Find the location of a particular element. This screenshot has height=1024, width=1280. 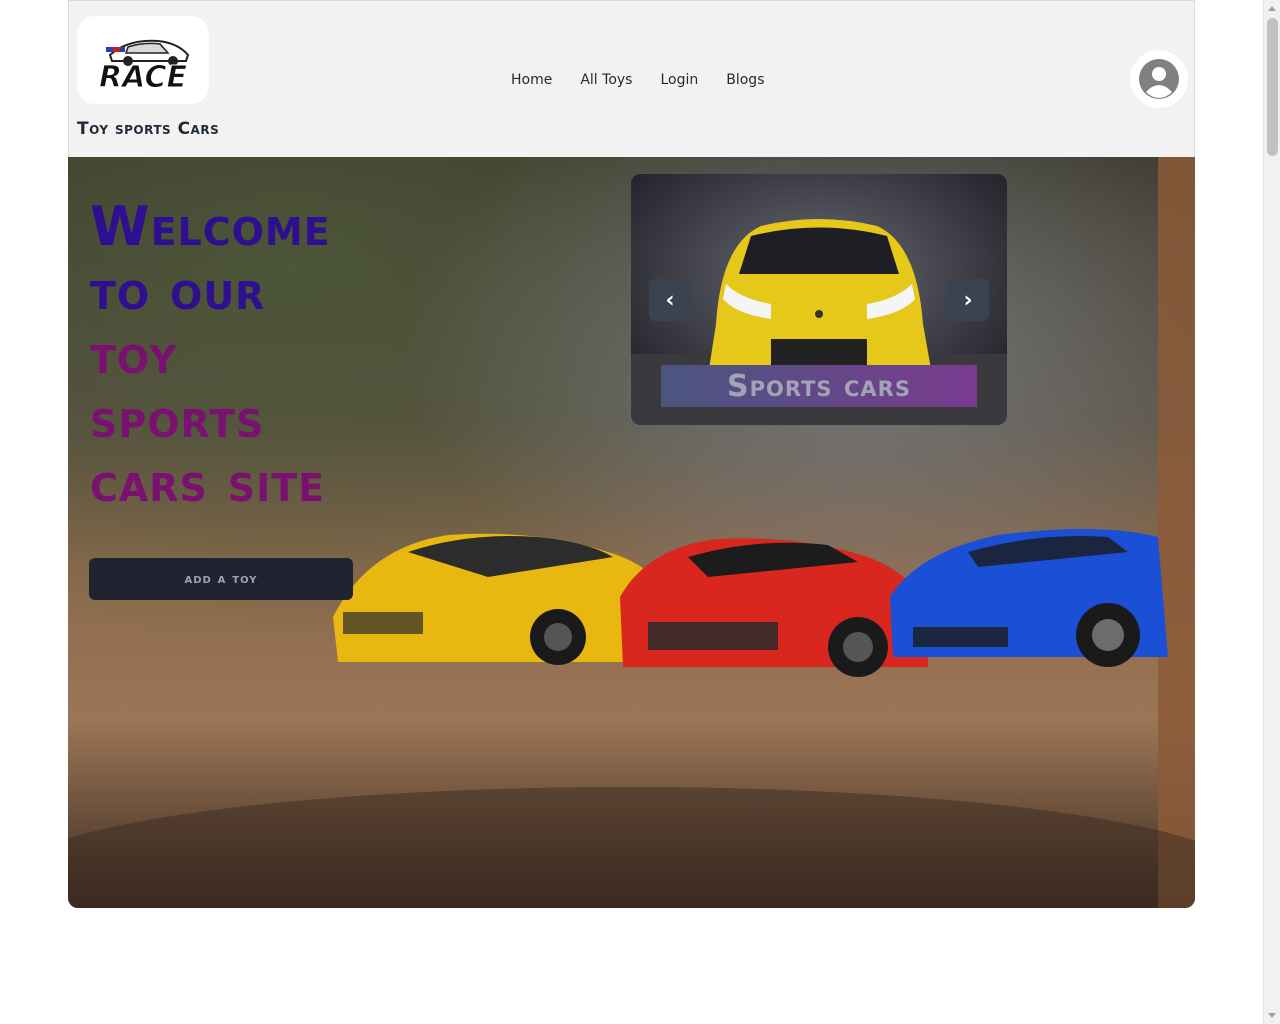

user-avatar-icon is located at coordinates (1159, 79).